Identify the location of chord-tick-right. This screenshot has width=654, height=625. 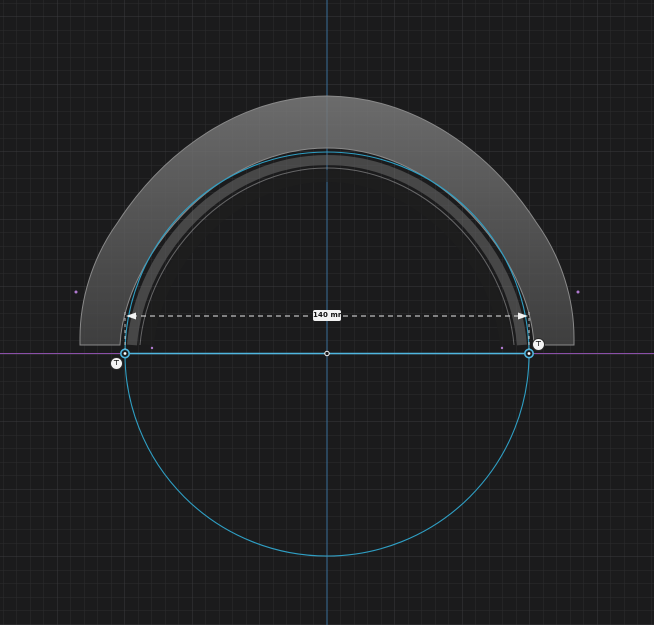
(502, 348).